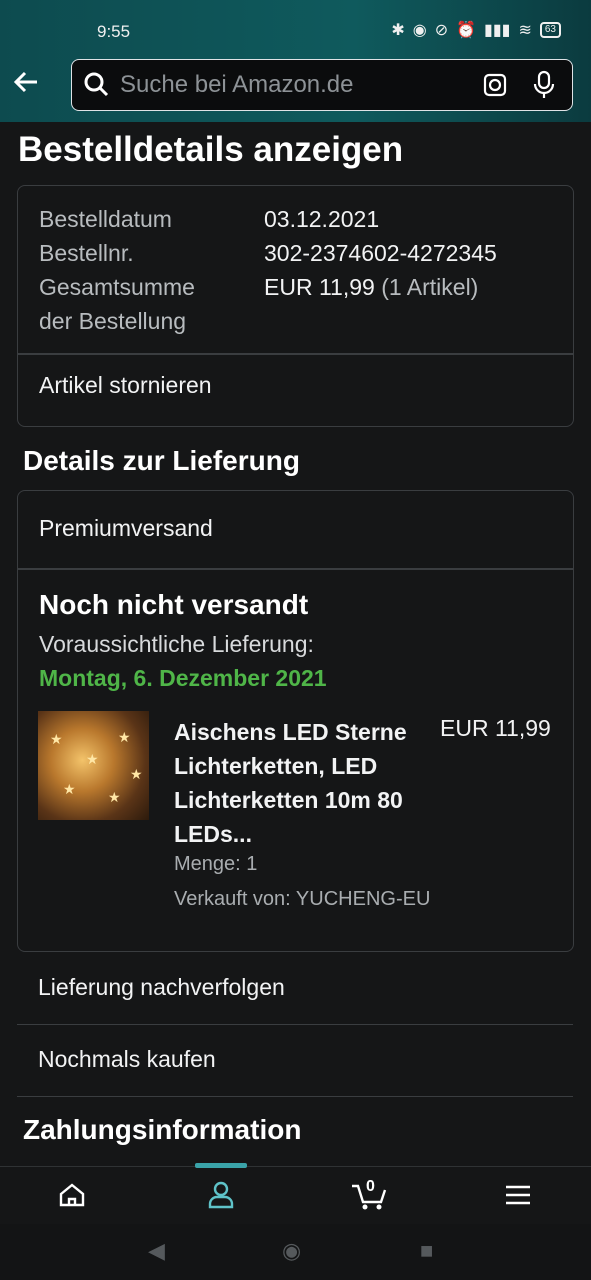  I want to click on order-total-value: EUR 11,99 (1 Artikel), so click(371, 287).